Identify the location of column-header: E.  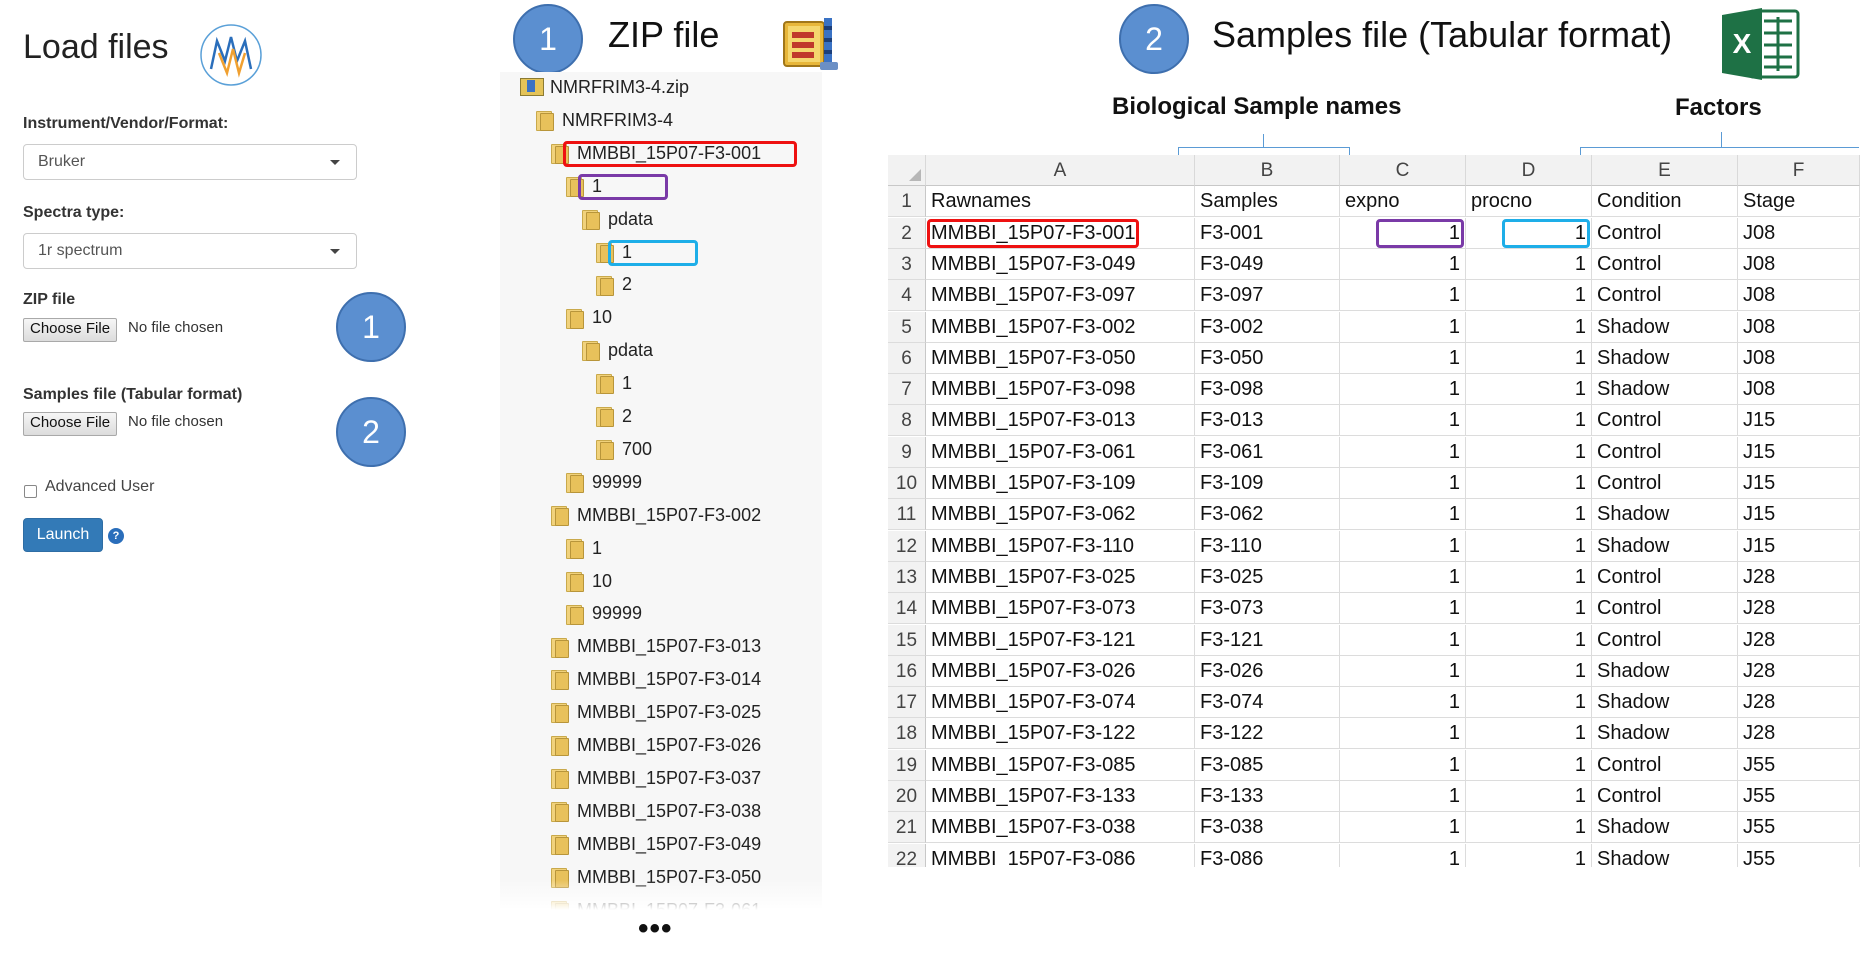
(1665, 170).